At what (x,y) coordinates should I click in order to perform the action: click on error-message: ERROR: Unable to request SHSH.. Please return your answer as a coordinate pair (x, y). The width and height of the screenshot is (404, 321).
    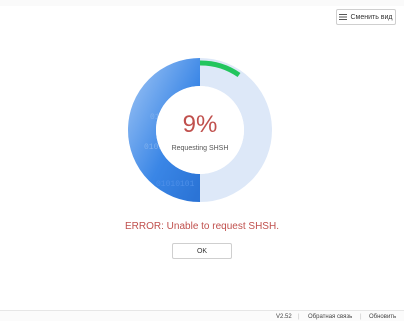
    Looking at the image, I should click on (202, 226).